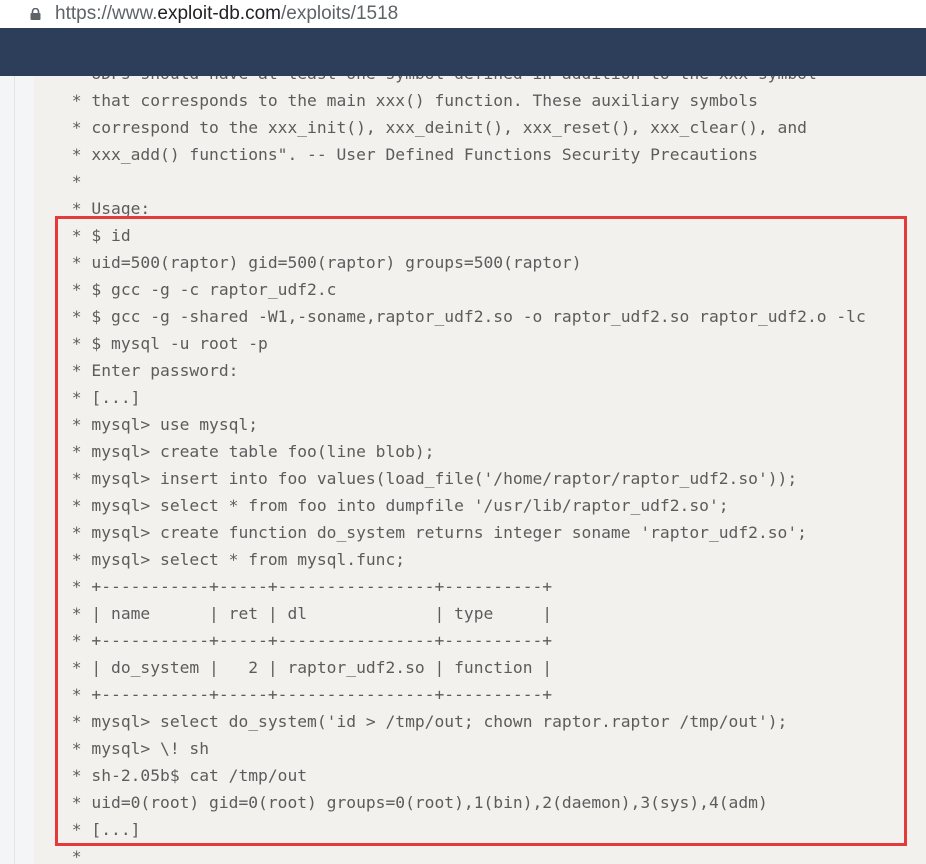 The image size is (926, 864). I want to click on browser-address-bar: https://www.exploit-db.com/exploits/1518, so click(463, 14).